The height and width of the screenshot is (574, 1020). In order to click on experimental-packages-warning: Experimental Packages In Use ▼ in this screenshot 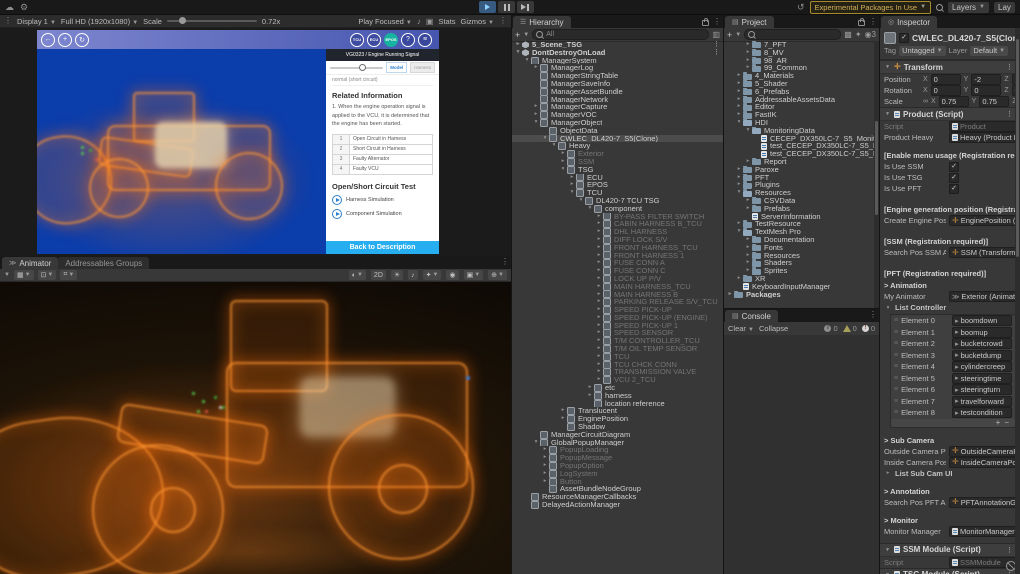, I will do `click(870, 7)`.